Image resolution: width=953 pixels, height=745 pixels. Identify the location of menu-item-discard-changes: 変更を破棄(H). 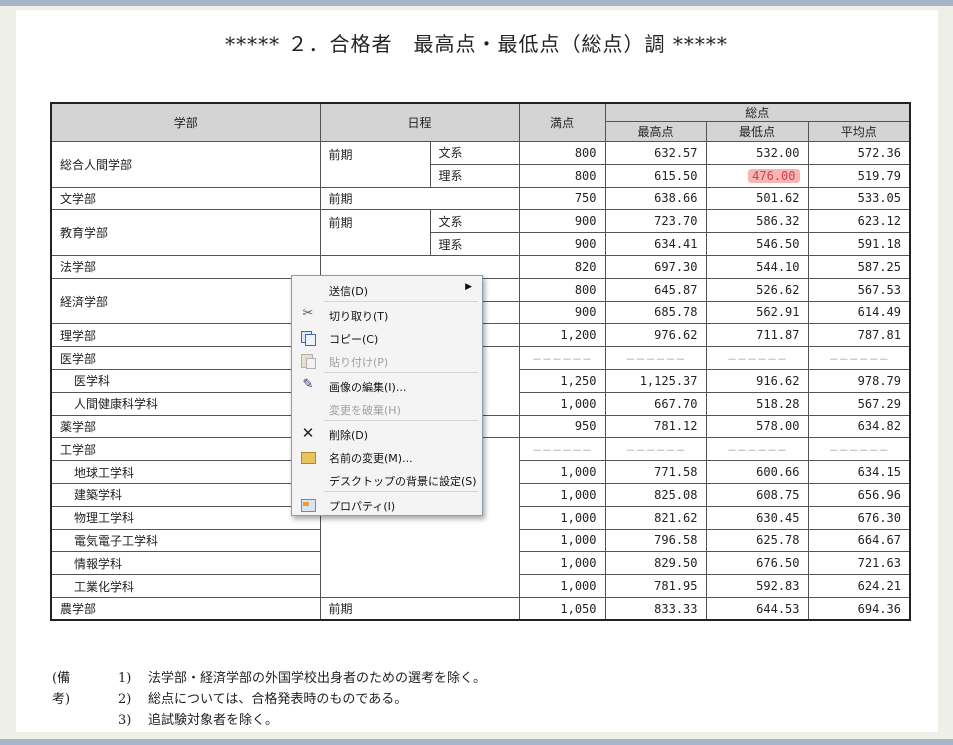
(387, 408).